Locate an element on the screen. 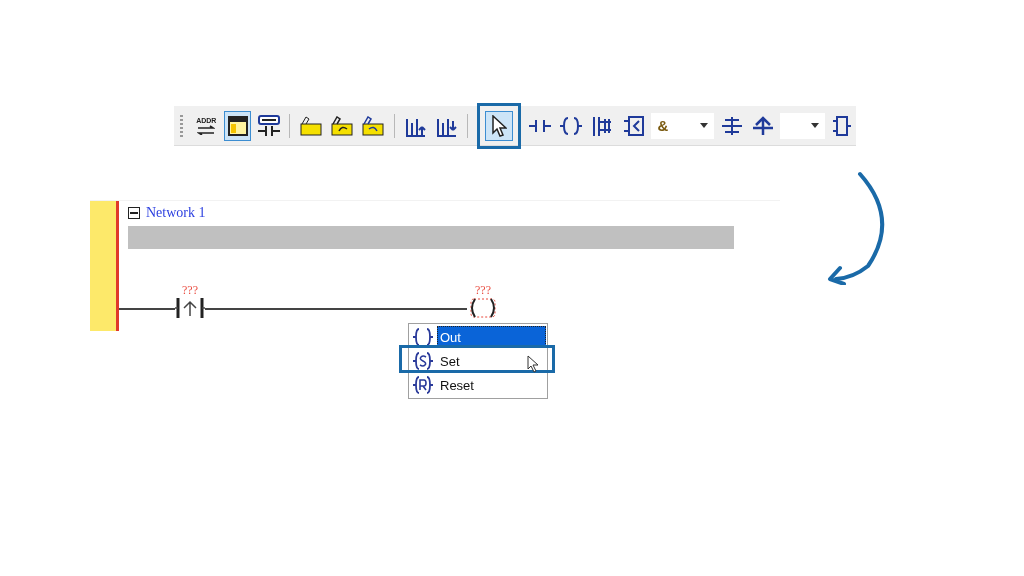 Image resolution: width=1024 pixels, height=576 pixels. rung-wire is located at coordinates (147, 309).